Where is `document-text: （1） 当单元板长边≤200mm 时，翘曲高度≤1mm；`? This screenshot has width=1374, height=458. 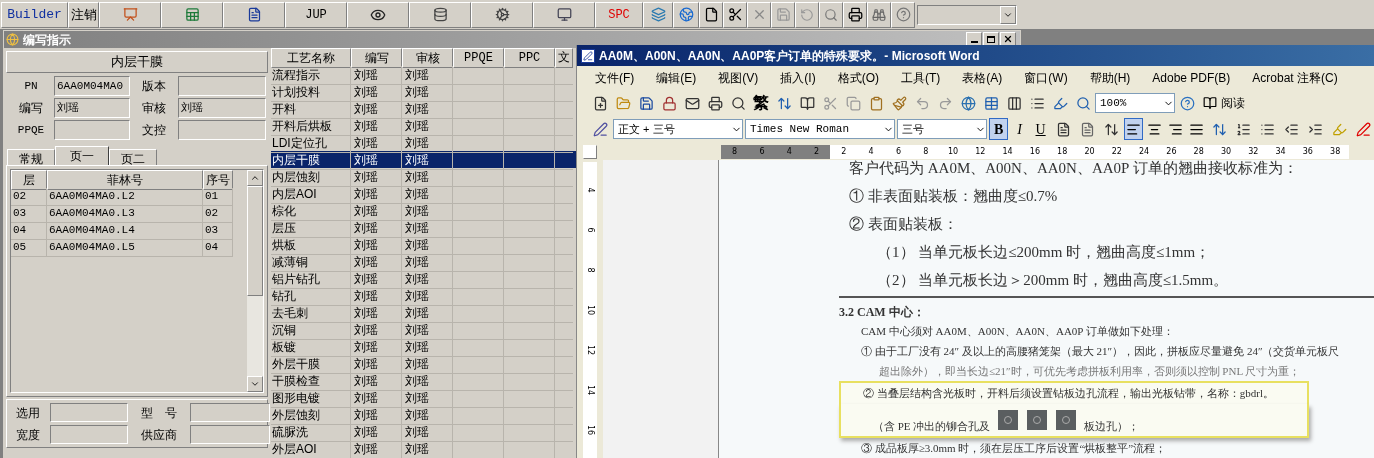 document-text: （1） 当单元板长边≤200mm 时，翘曲高度≤1mm； is located at coordinates (1044, 252).